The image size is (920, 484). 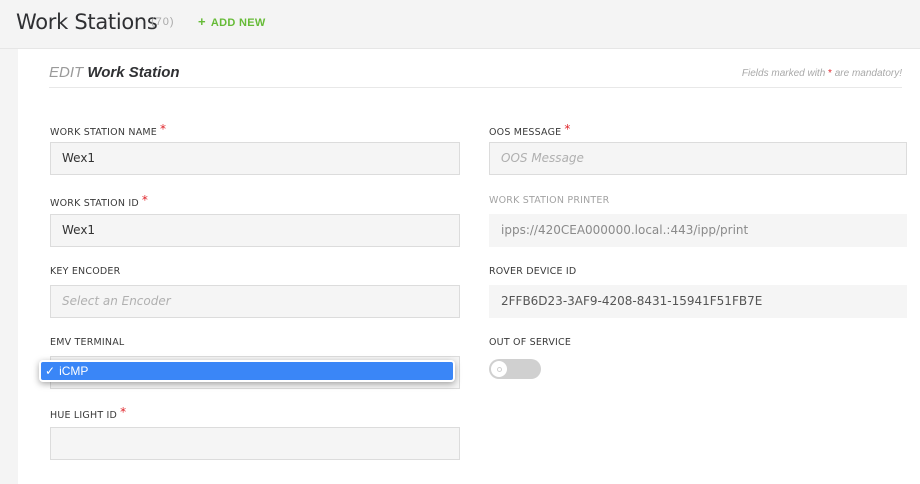 What do you see at coordinates (103, 132) in the screenshot?
I see `work-station-name-label-text: WORK STATION NAME` at bounding box center [103, 132].